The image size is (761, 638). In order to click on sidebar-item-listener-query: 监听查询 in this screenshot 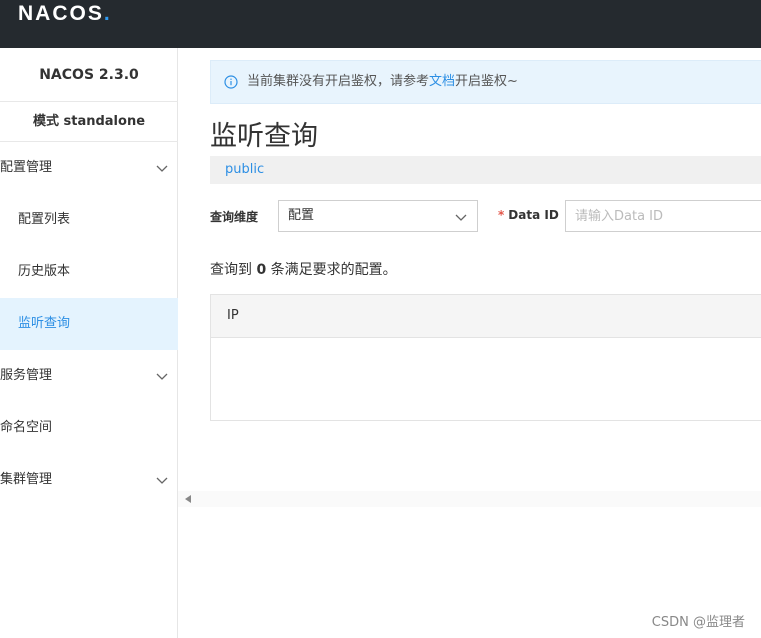, I will do `click(89, 324)`.